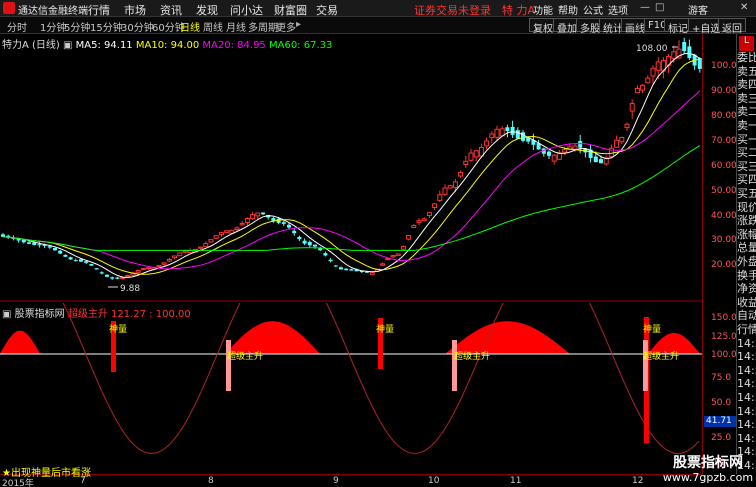 This screenshot has height=487, width=756. What do you see at coordinates (744, 7) in the screenshot?
I see `close-button: ✕` at bounding box center [744, 7].